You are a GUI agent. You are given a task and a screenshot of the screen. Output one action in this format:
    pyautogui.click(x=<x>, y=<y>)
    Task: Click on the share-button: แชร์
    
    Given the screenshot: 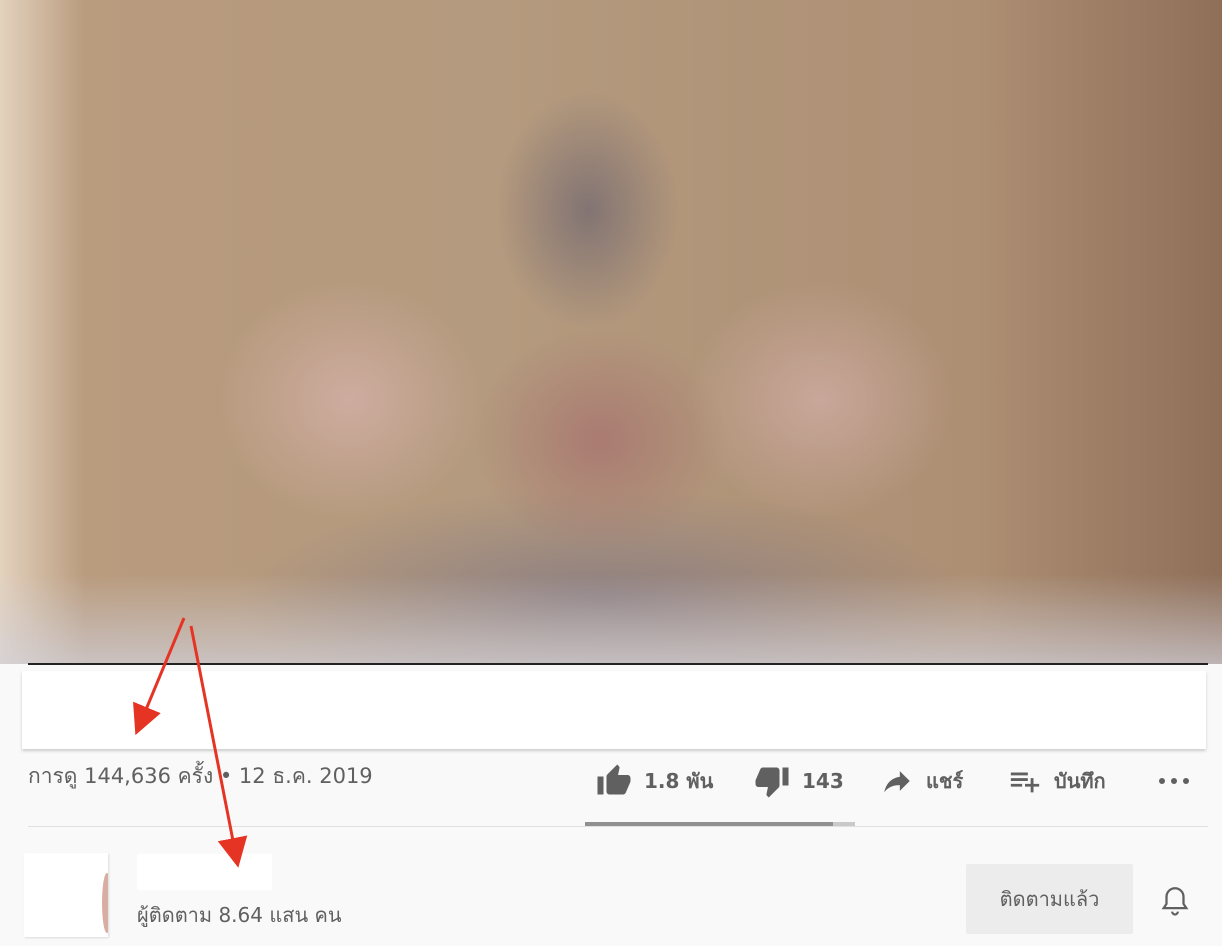 What is the action you would take?
    pyautogui.click(x=944, y=781)
    